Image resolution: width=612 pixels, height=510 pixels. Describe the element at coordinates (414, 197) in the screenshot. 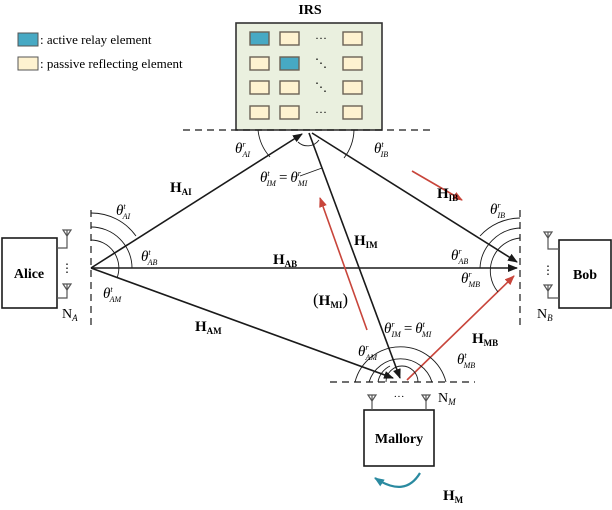

I see `channel-IB-line` at that location.